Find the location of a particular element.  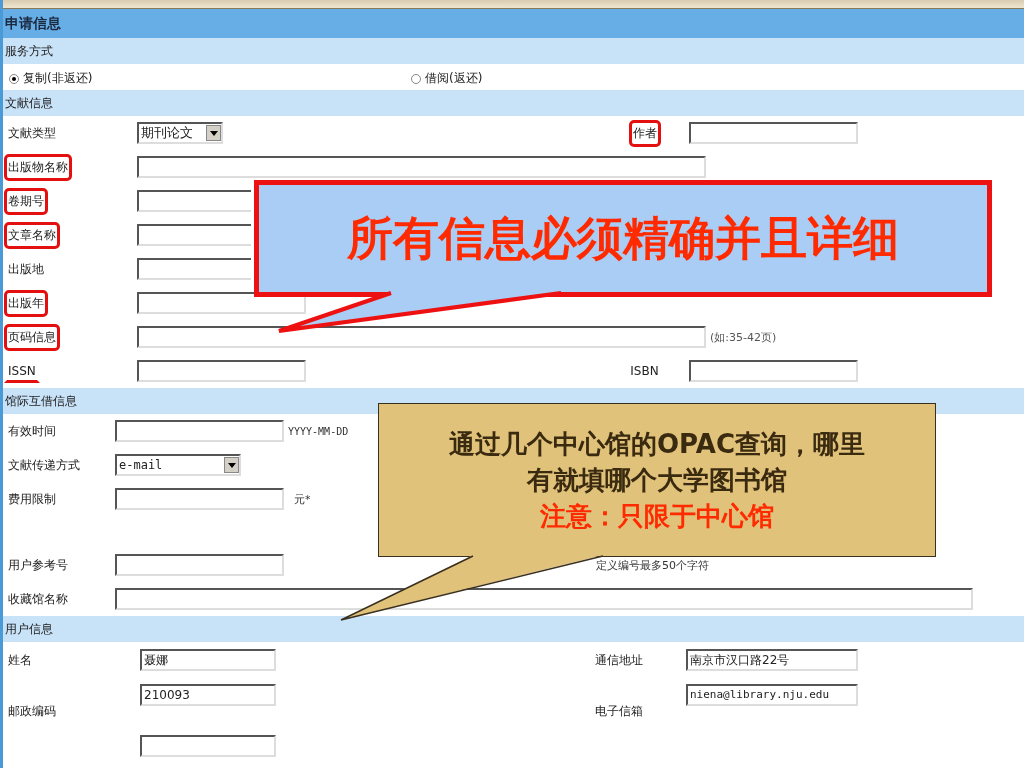

field-label: 用户参考号 is located at coordinates (38, 565).